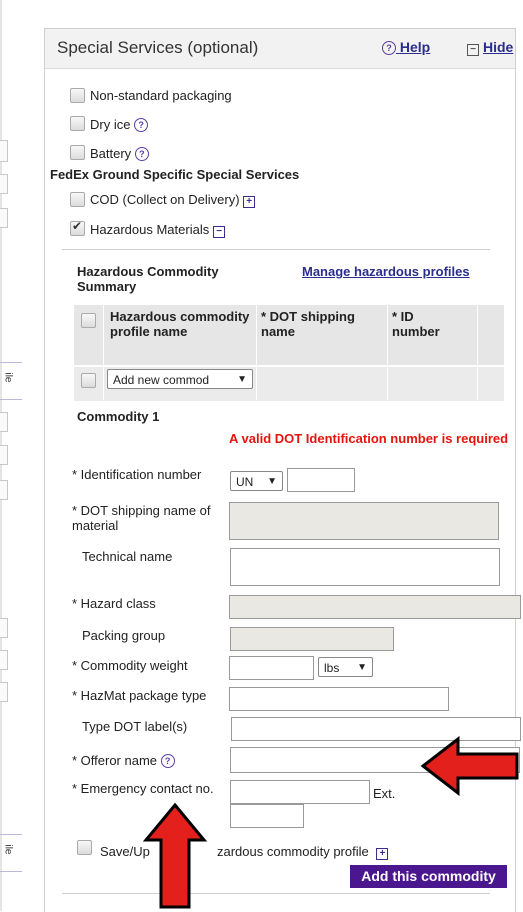 Image resolution: width=523 pixels, height=912 pixels. What do you see at coordinates (384, 793) in the screenshot?
I see `ext-label: Ext.` at bounding box center [384, 793].